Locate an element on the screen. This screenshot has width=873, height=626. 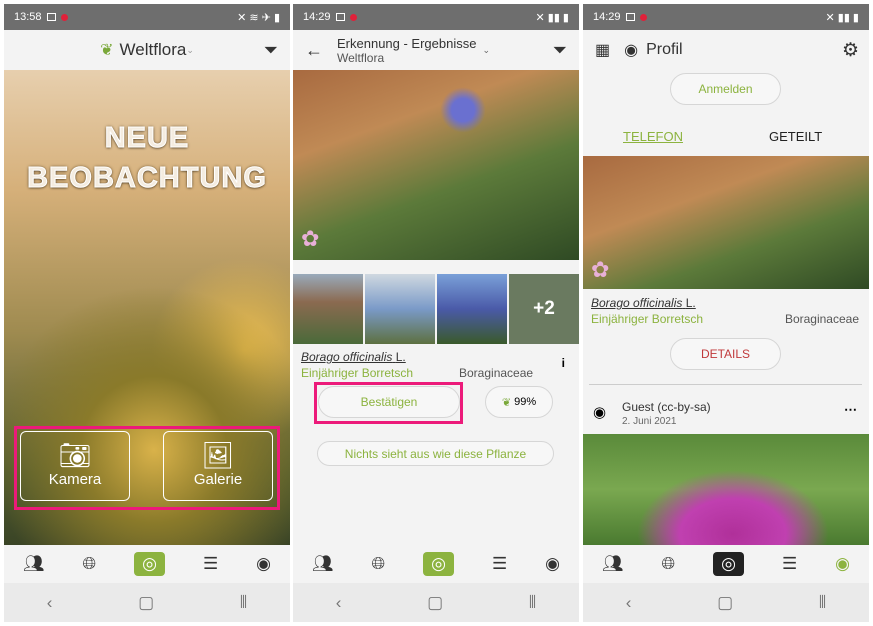
hero-title: NEUE BEOBACHTUNG is located at coordinates (147, 158).